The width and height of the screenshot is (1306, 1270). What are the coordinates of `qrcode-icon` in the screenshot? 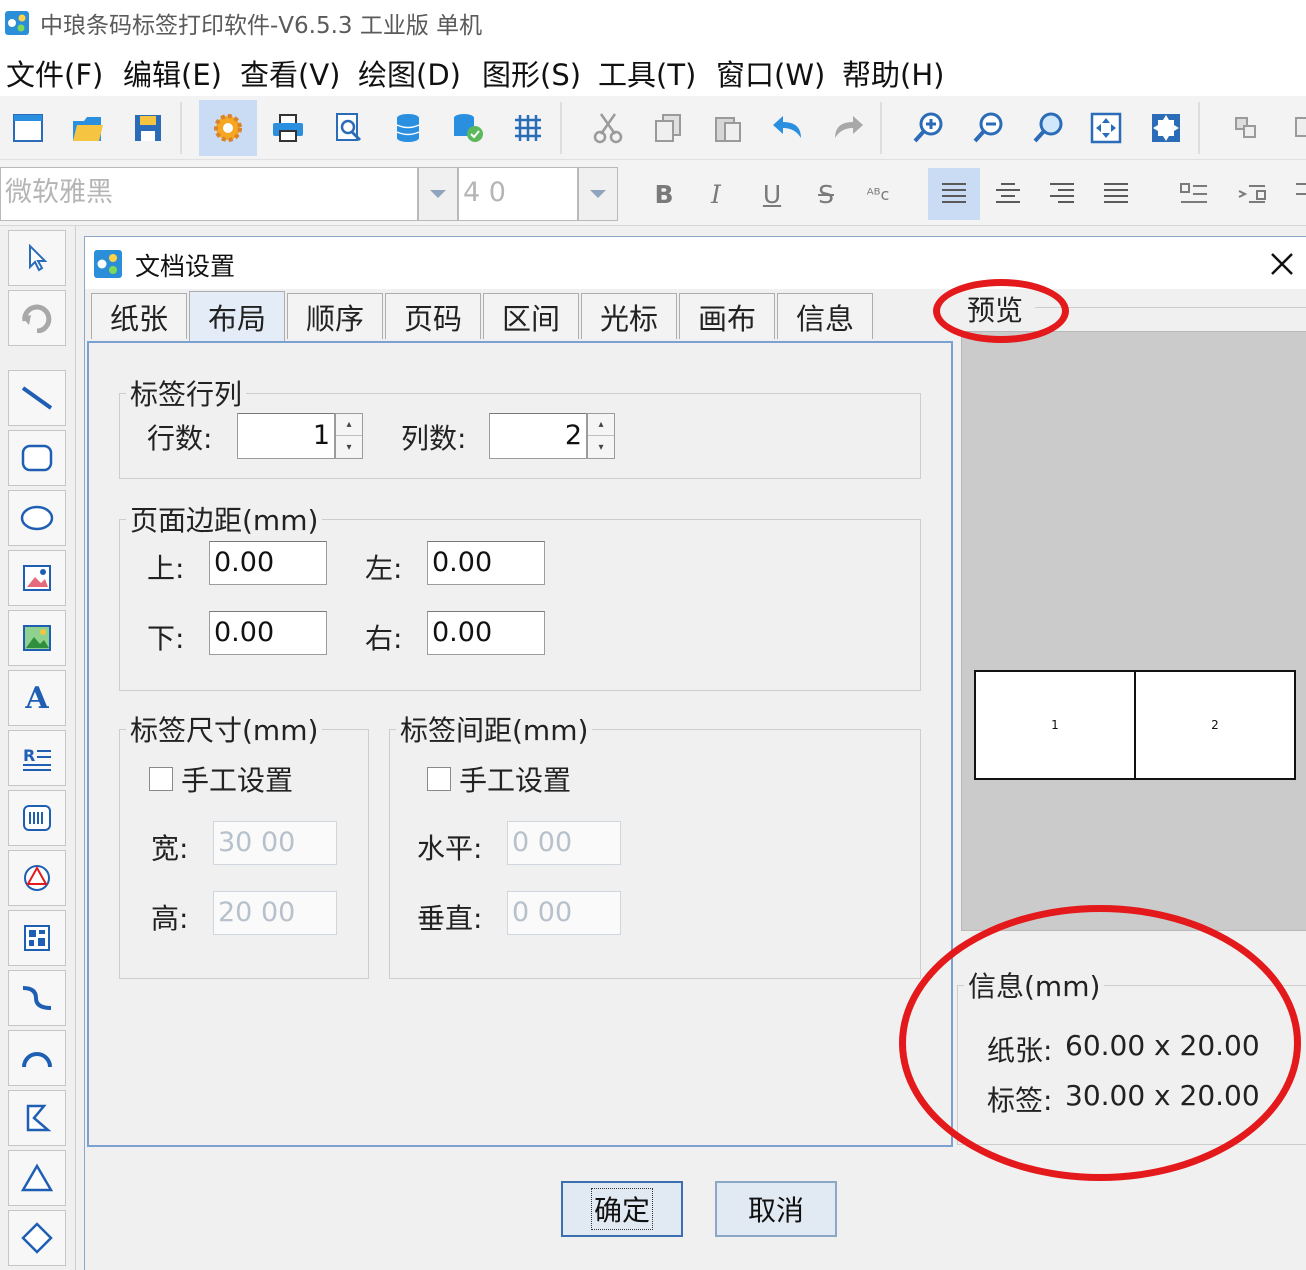 It's located at (37, 938).